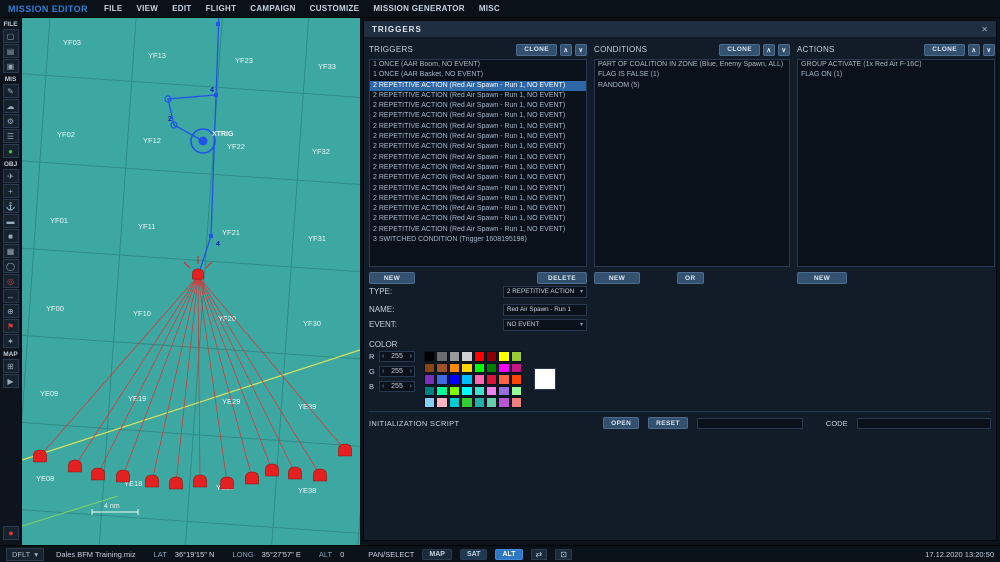 Image resolution: width=1000 pixels, height=562 pixels. What do you see at coordinates (10, 136) in the screenshot?
I see `list-icon: ☰` at bounding box center [10, 136].